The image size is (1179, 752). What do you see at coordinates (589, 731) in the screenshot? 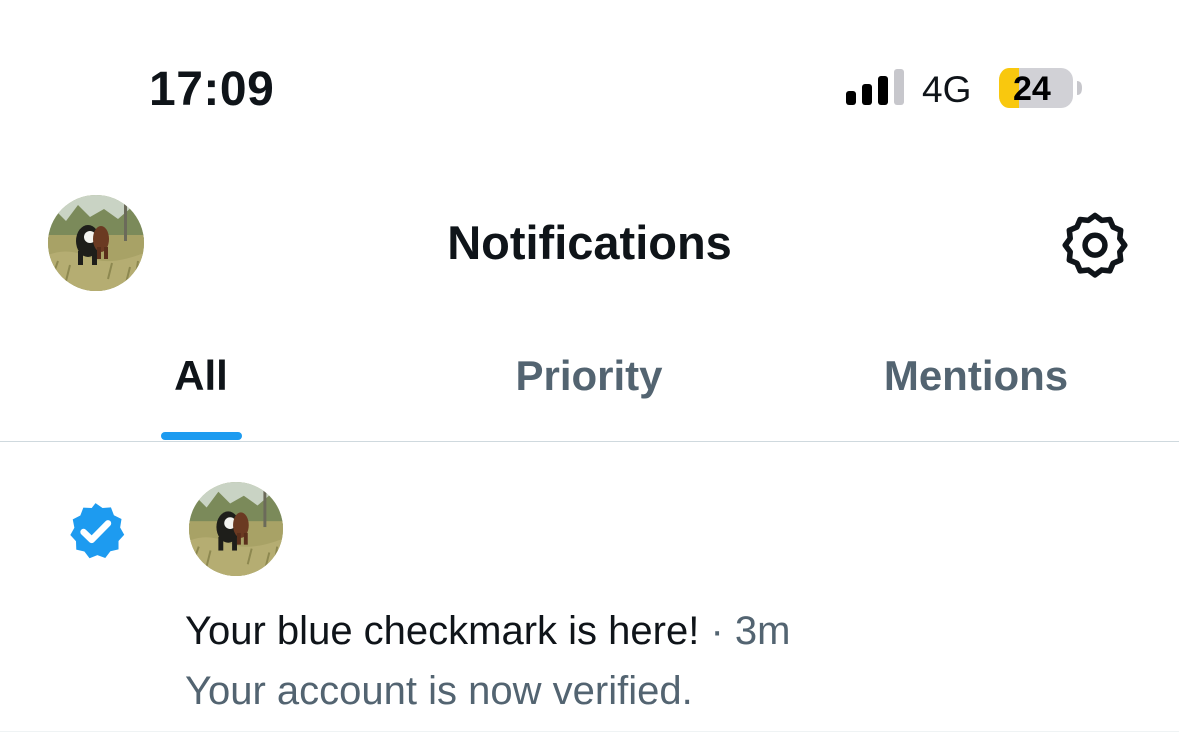
I see `notification-divider` at bounding box center [589, 731].